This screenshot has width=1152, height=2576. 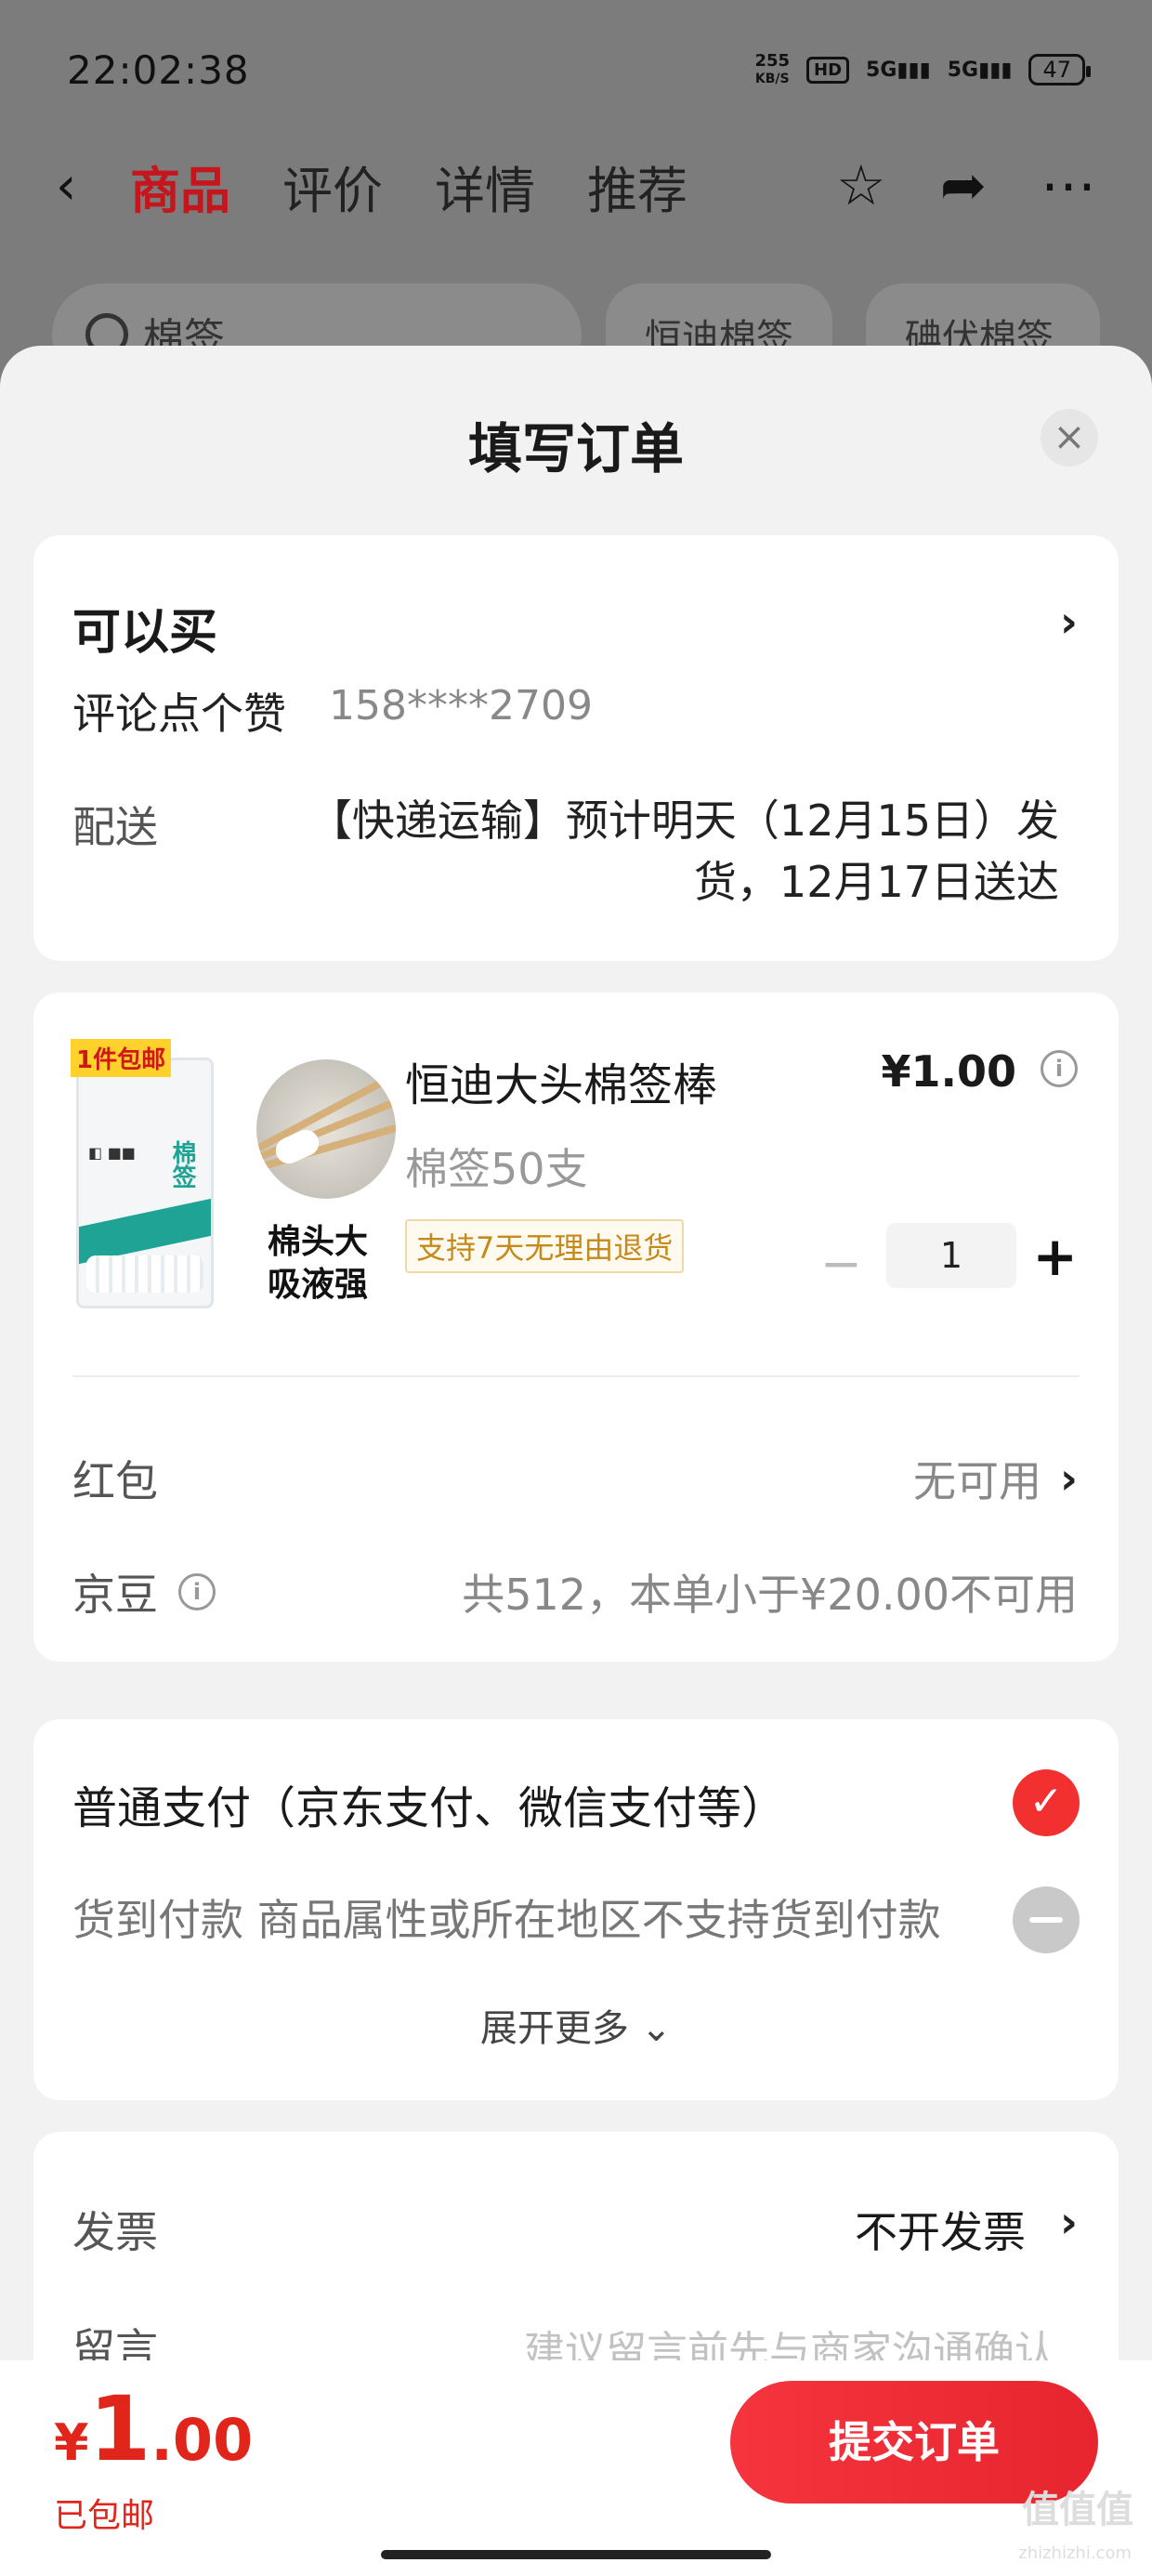 I want to click on sheet-title: 填写订单, so click(x=575, y=448).